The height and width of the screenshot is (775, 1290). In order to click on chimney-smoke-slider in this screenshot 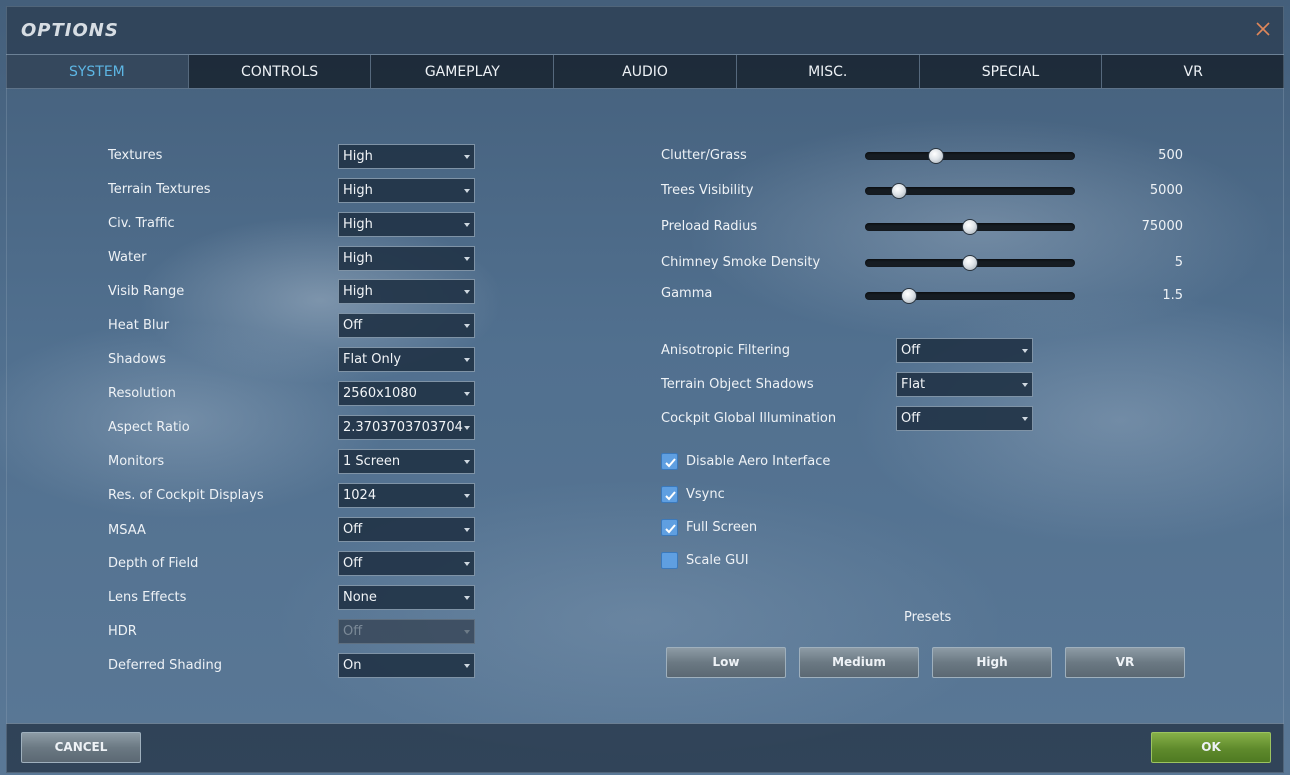, I will do `click(970, 263)`.